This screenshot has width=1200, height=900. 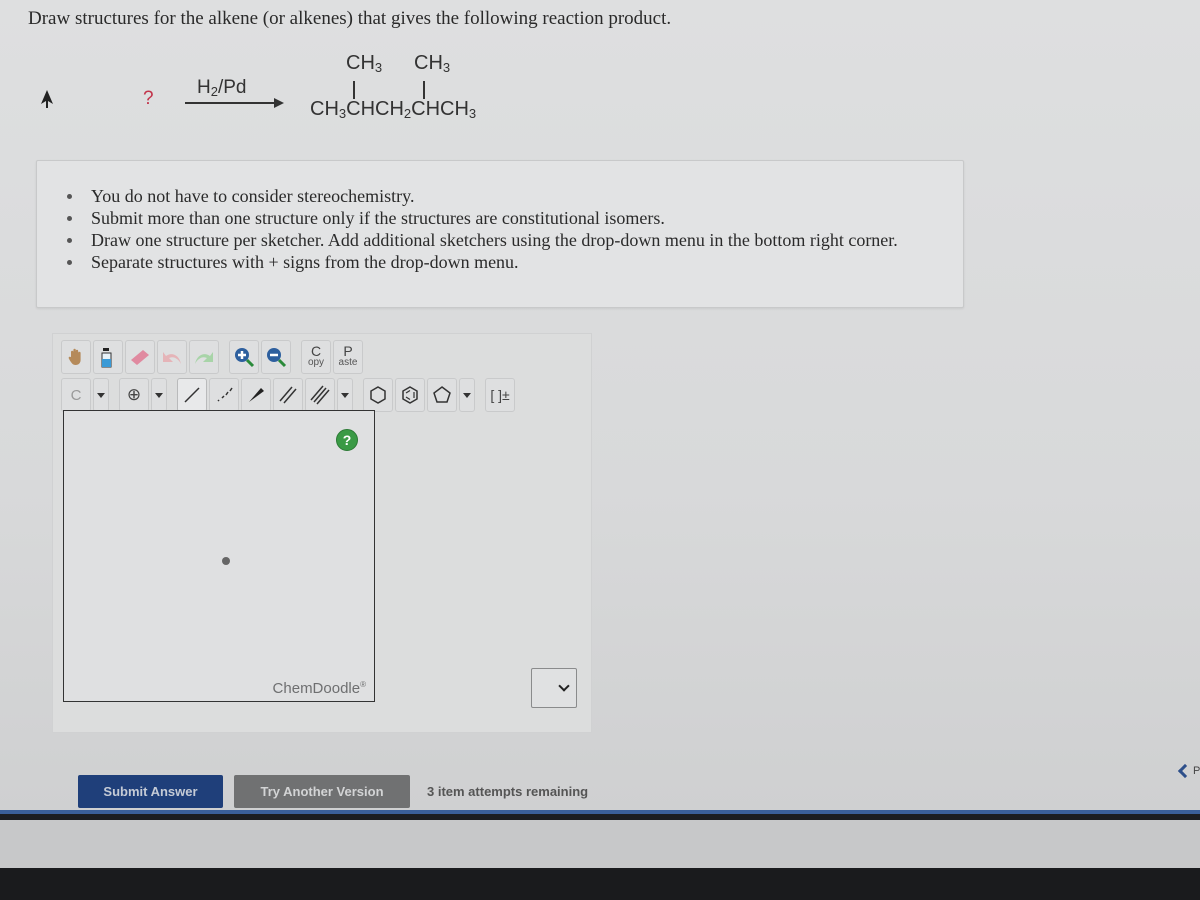 What do you see at coordinates (348, 362) in the screenshot?
I see `paste-label: aste` at bounding box center [348, 362].